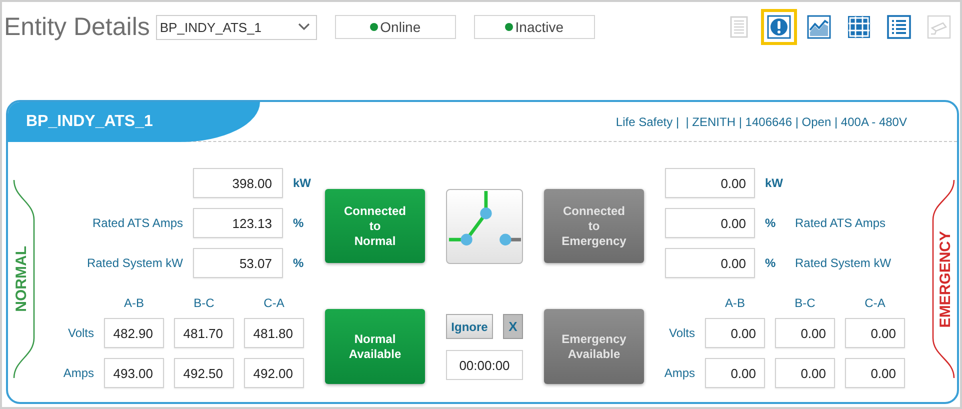 The image size is (962, 409). I want to click on value-field: 123.13, so click(238, 223).